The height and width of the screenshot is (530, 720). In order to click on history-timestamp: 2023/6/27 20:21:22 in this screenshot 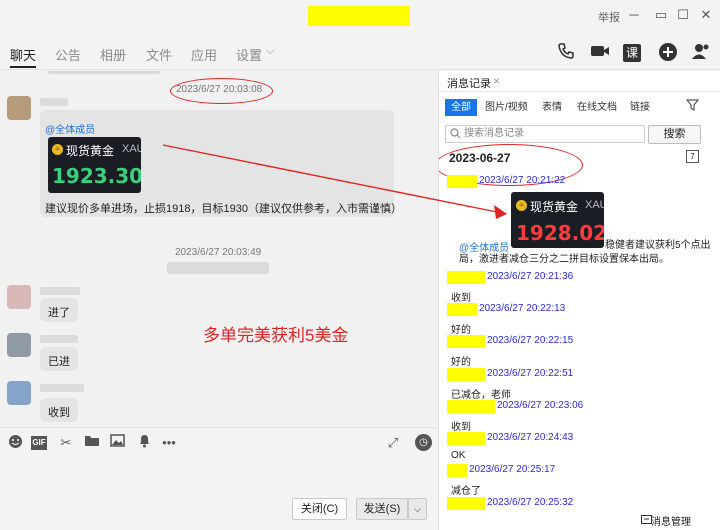, I will do `click(522, 180)`.